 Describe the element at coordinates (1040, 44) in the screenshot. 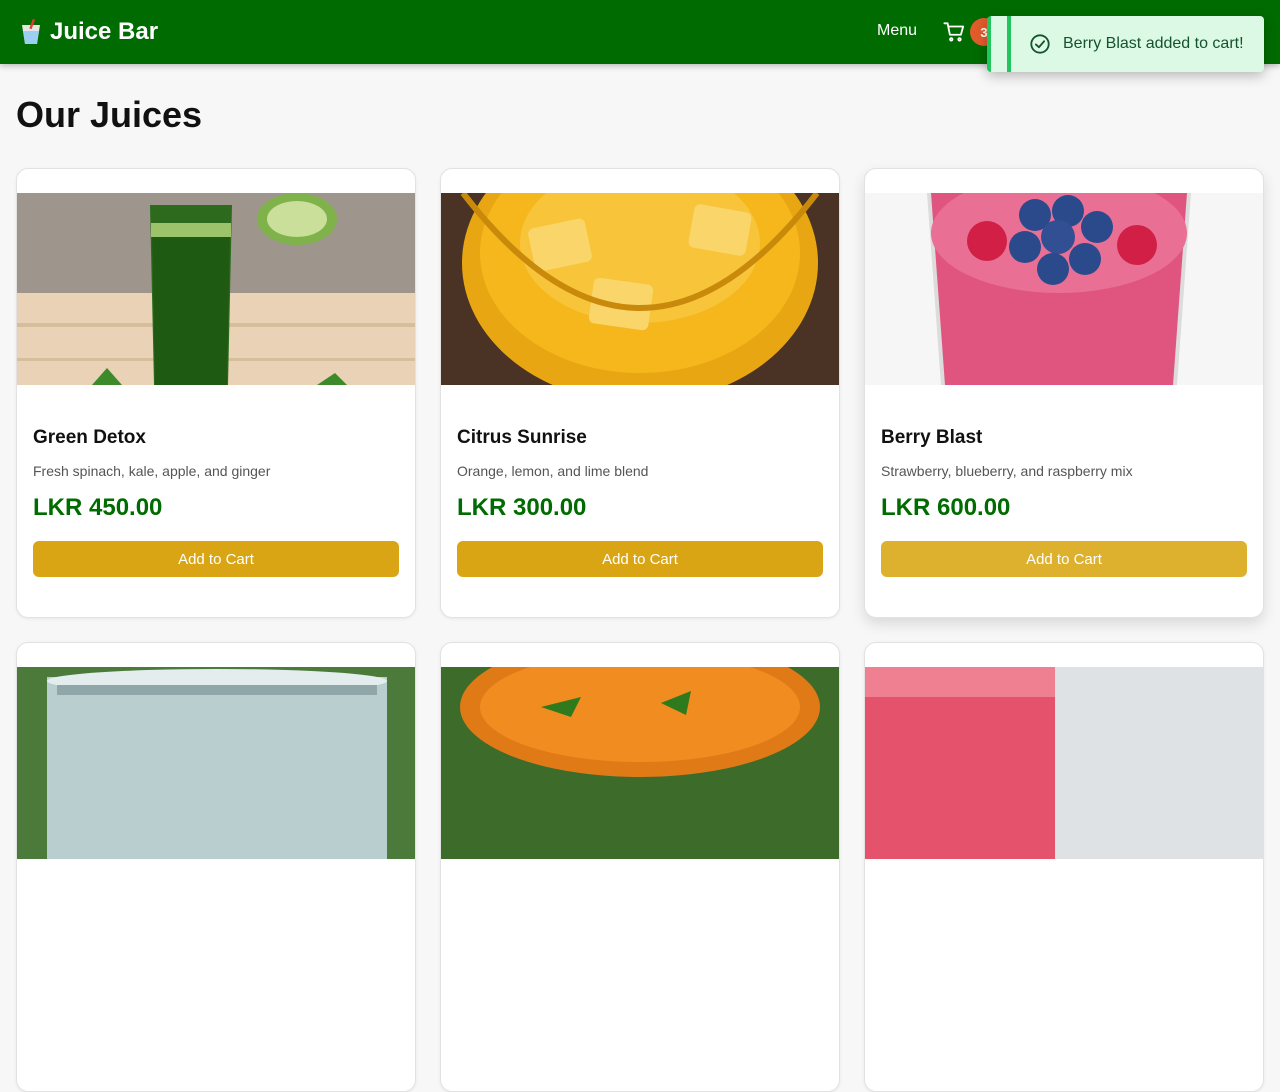

I see `check-circle-icon` at that location.